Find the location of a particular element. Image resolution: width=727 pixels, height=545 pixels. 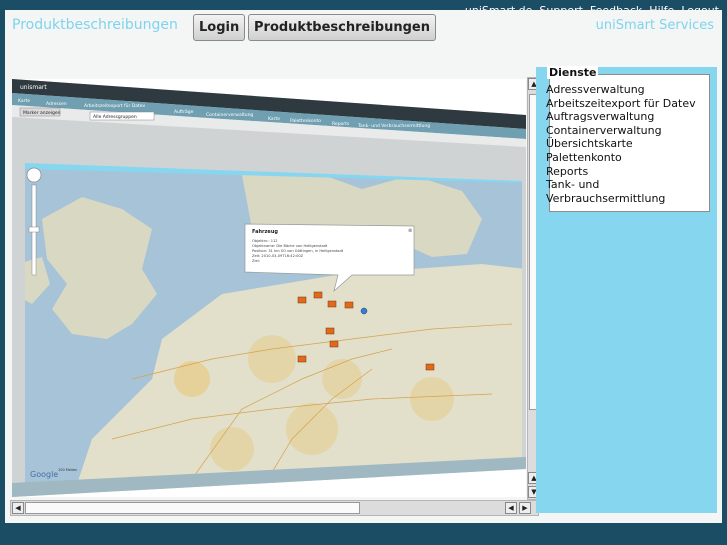

dienste-item: Palettenkonto is located at coordinates (621, 158).